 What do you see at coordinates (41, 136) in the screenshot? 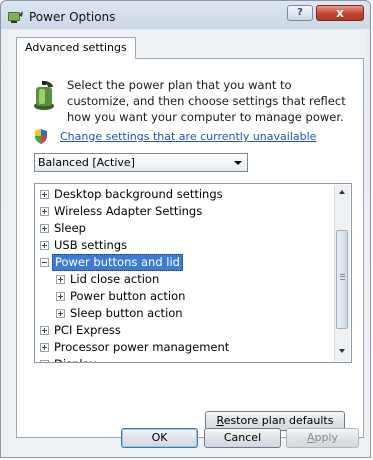
I see `shield-icon` at bounding box center [41, 136].